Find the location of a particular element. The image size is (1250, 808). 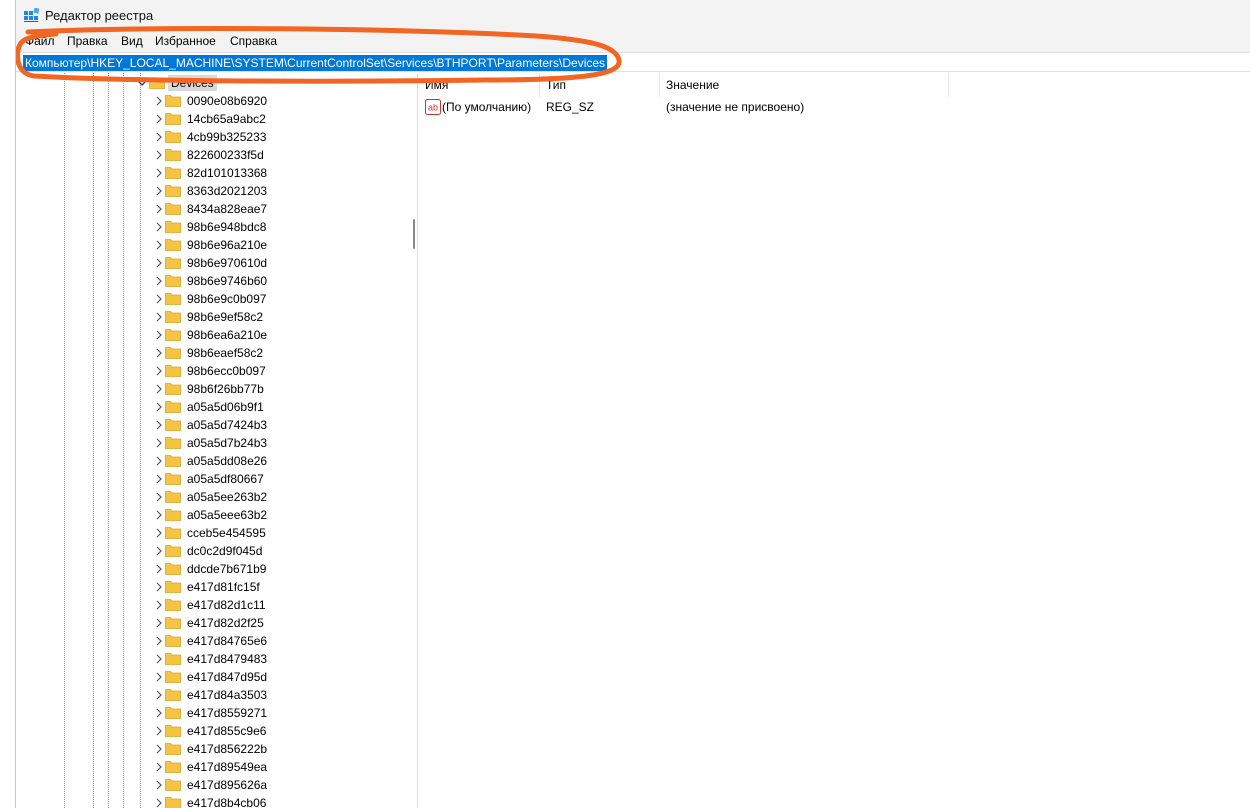

menu-file: Файл is located at coordinates (40, 41).